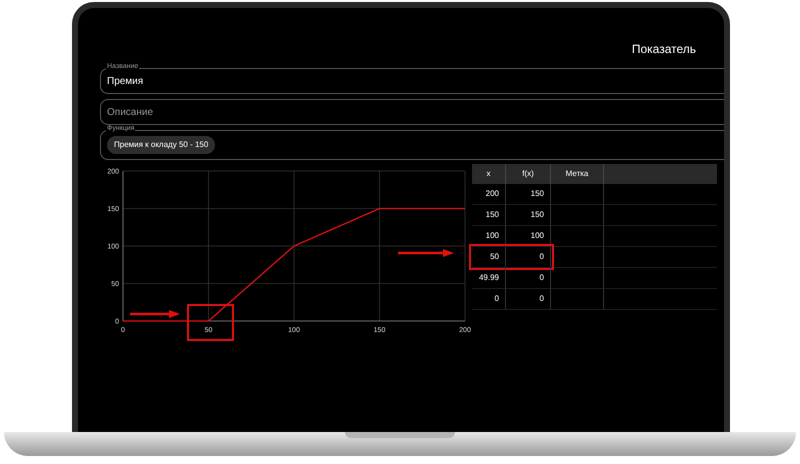  I want to click on table-cell: 50, so click(489, 257).